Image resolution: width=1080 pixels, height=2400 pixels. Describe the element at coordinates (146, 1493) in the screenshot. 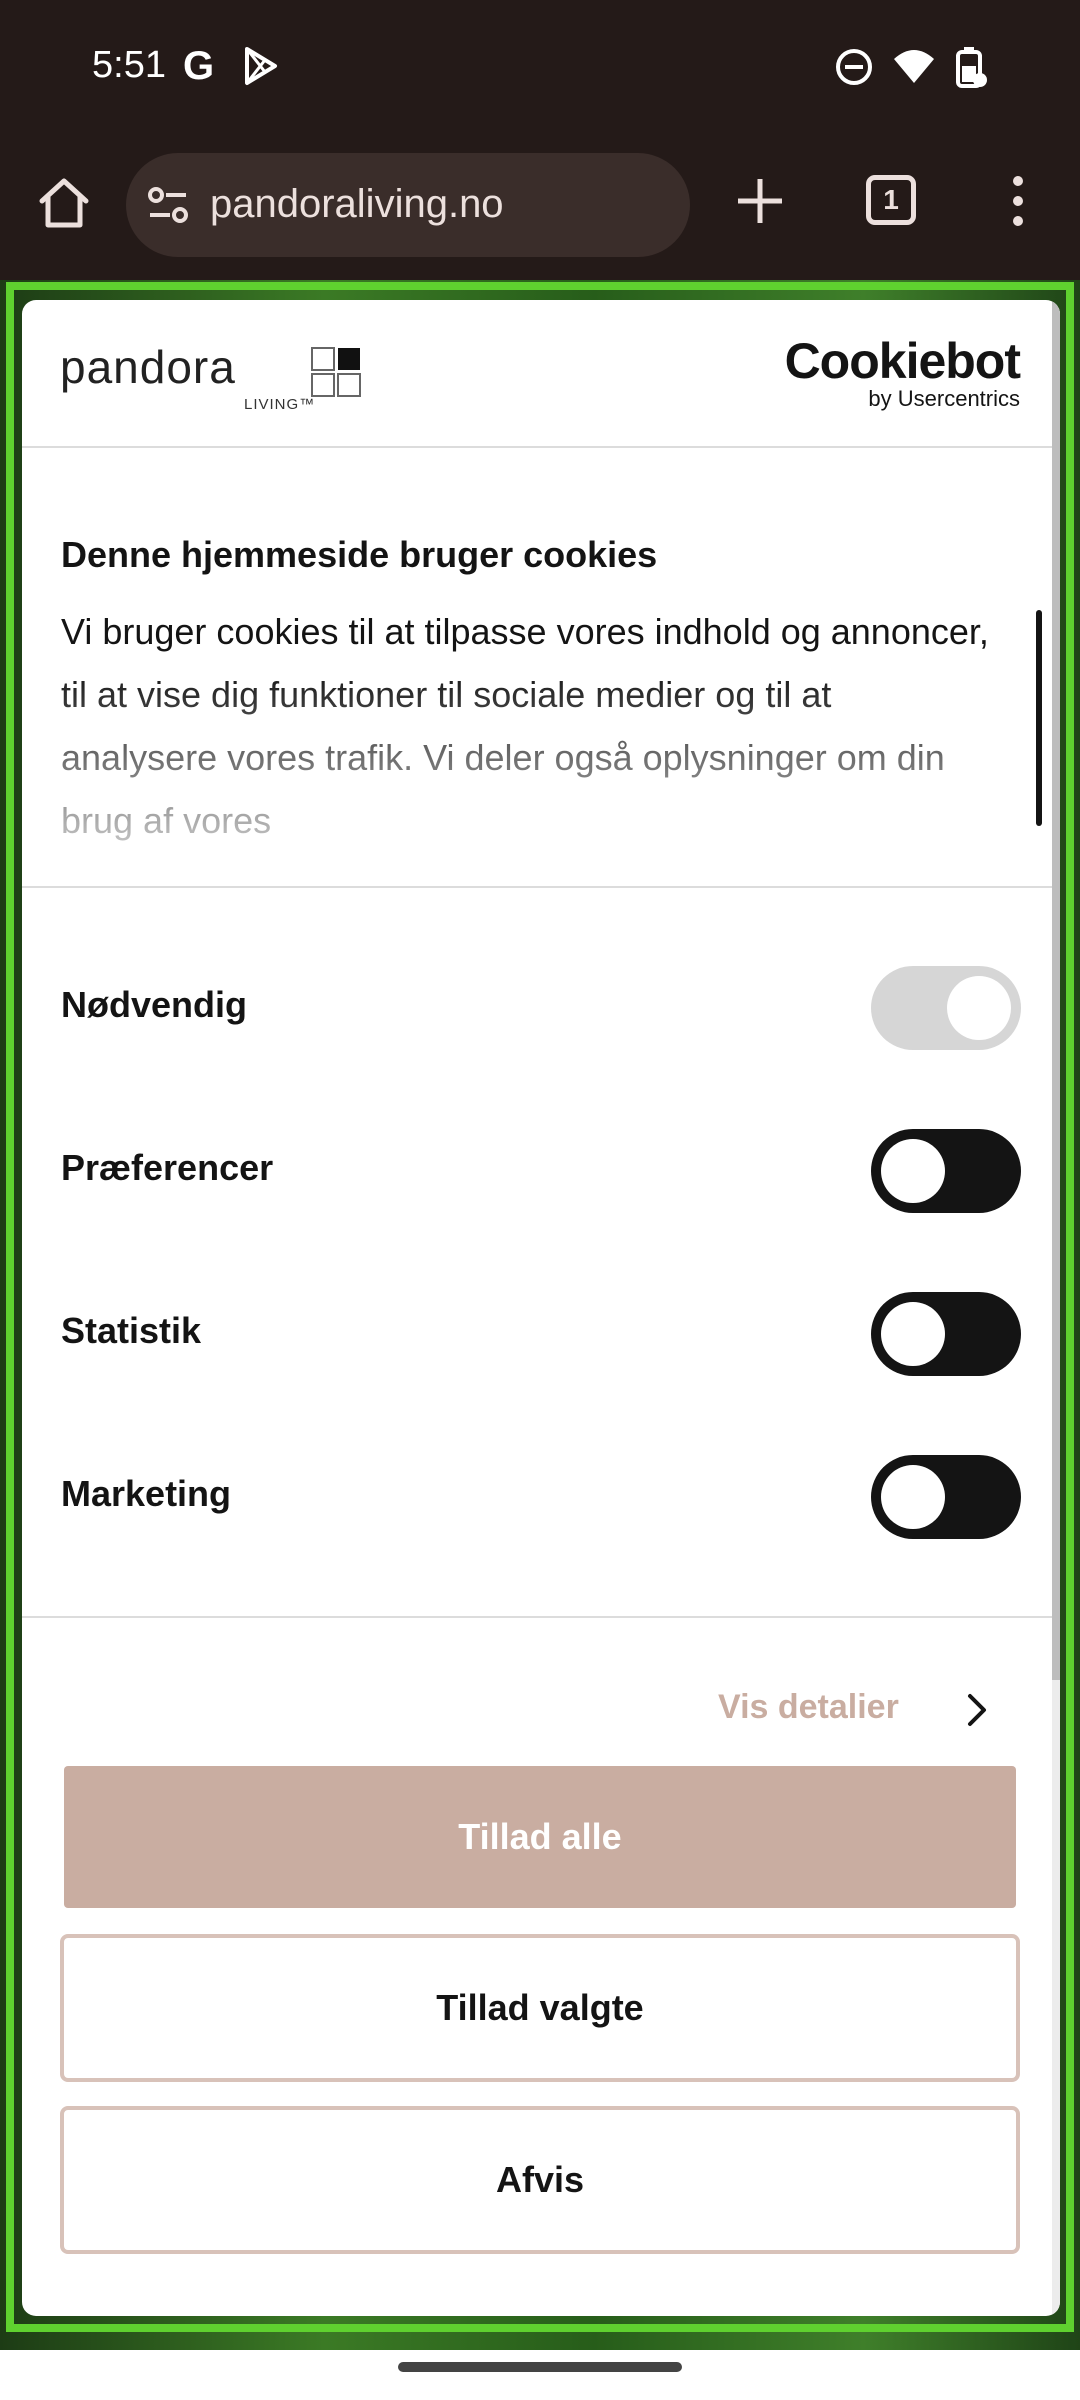

I see `toggle-label: Marketing` at that location.